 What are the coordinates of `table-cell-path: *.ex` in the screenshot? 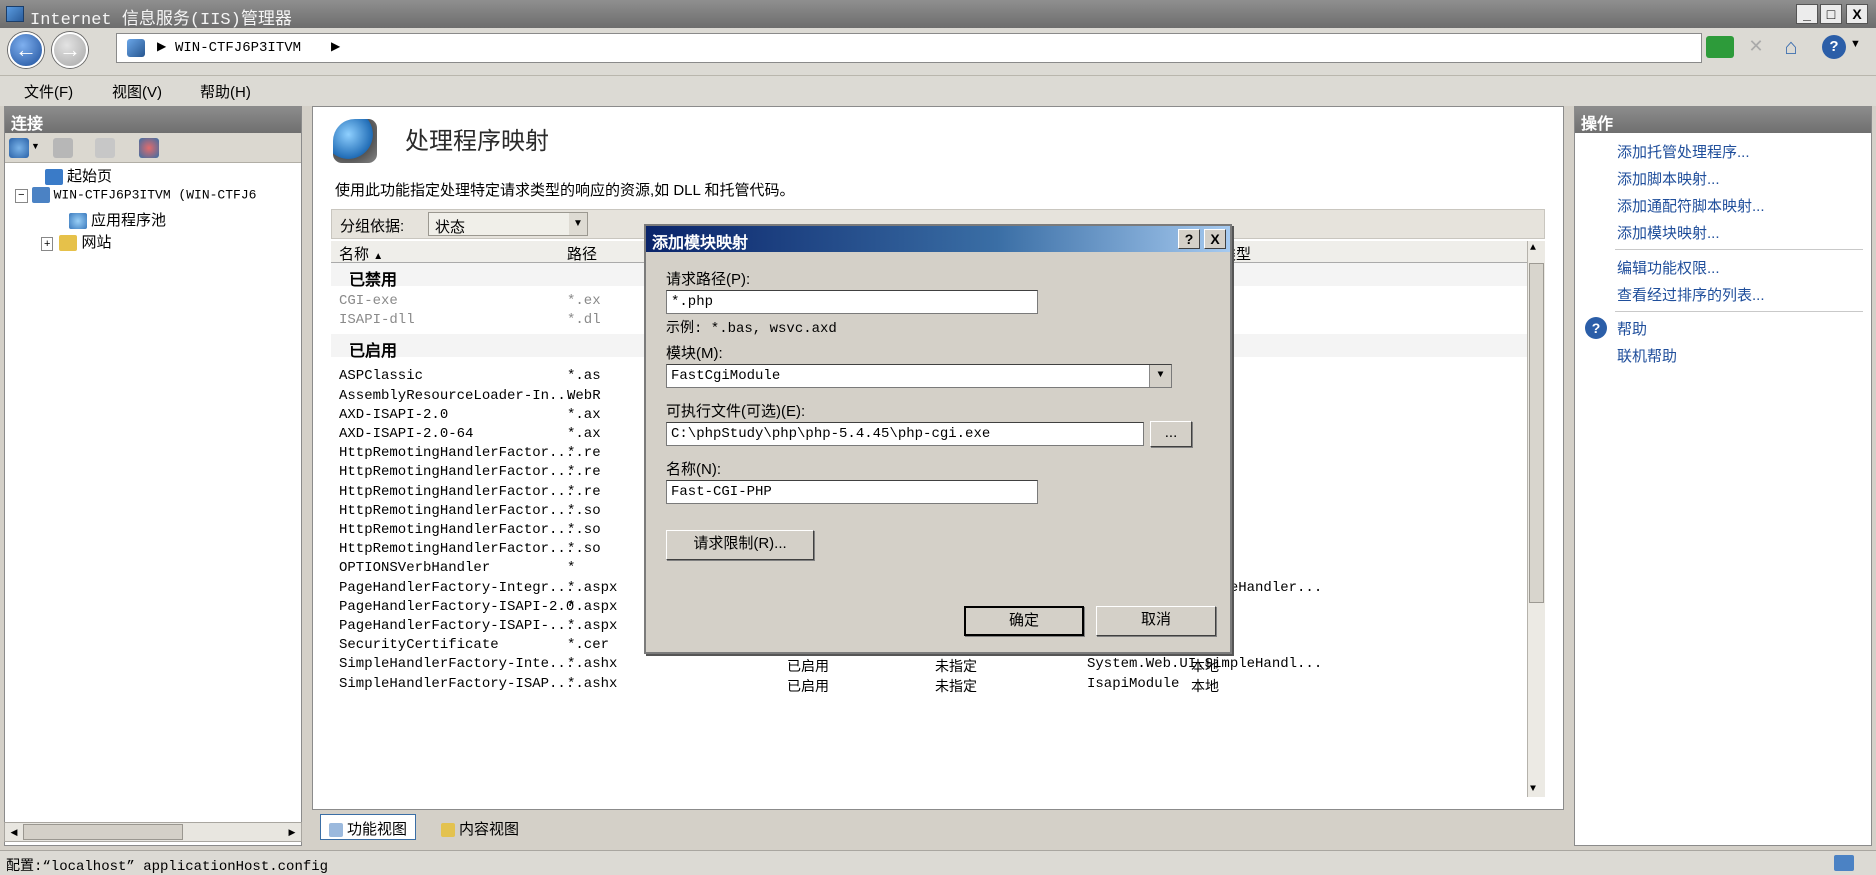 It's located at (584, 301).